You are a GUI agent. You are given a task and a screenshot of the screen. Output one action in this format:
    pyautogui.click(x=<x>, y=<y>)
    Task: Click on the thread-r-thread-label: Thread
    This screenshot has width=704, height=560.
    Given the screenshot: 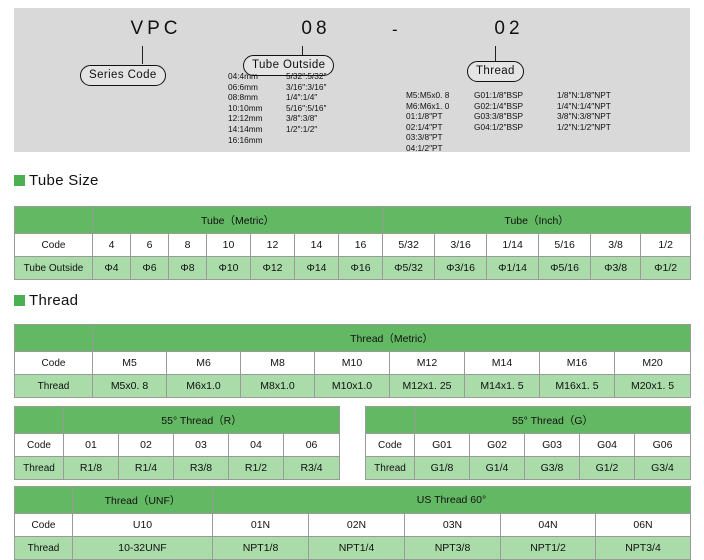 What is the action you would take?
    pyautogui.click(x=39, y=468)
    